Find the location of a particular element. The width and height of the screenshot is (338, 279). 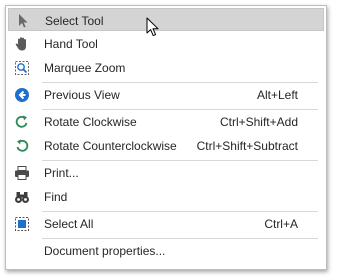

previous-view-icon is located at coordinates (22, 95).